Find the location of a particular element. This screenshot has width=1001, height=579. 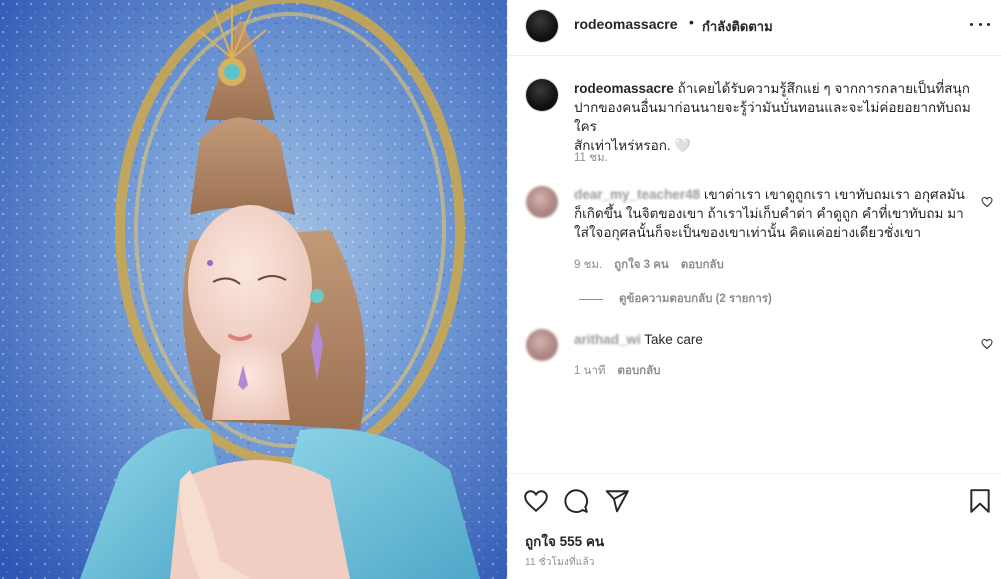

view-replies-label: ดูข้อความตอบกลับ (2 รายการ) is located at coordinates (695, 299).